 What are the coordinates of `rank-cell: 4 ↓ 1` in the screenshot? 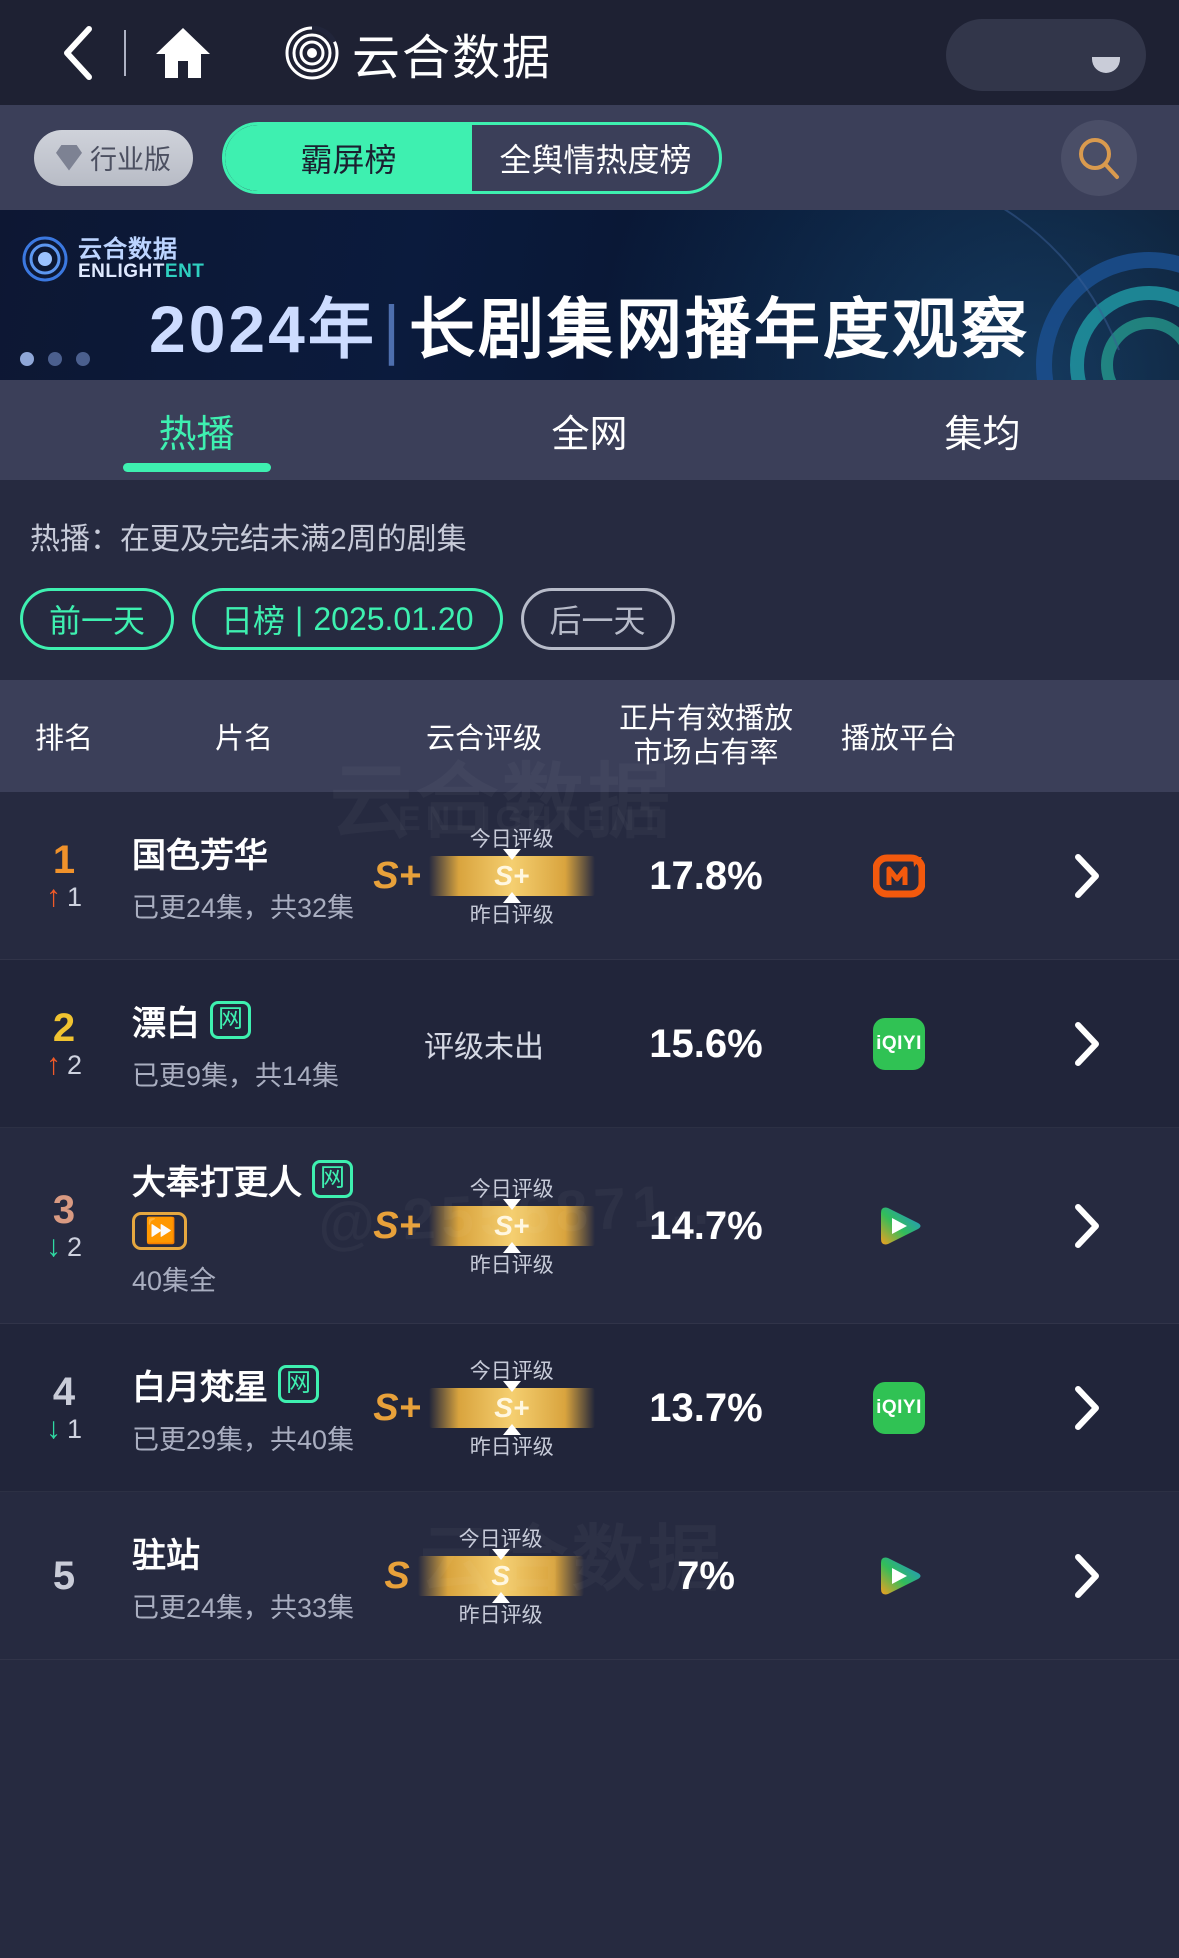 It's located at (64, 1408).